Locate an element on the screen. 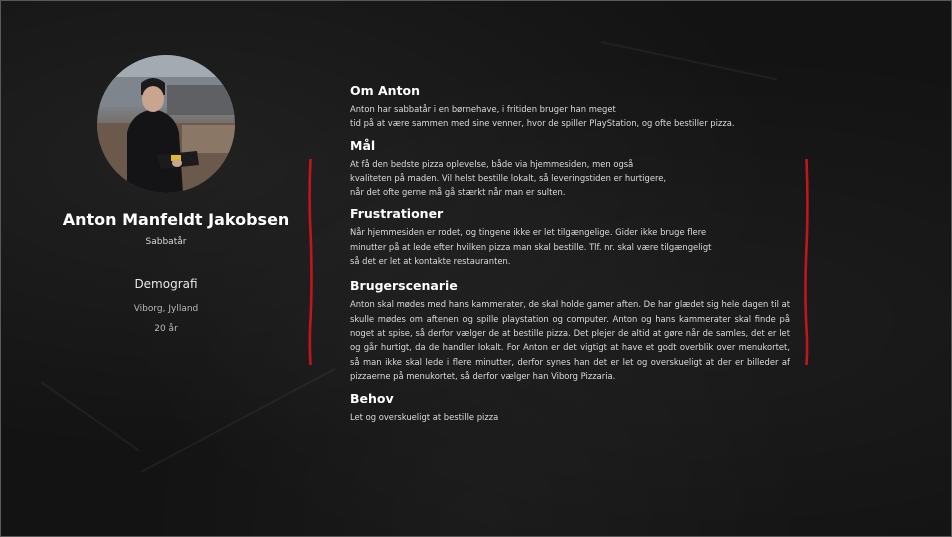  section-title: Behov is located at coordinates (372, 399).